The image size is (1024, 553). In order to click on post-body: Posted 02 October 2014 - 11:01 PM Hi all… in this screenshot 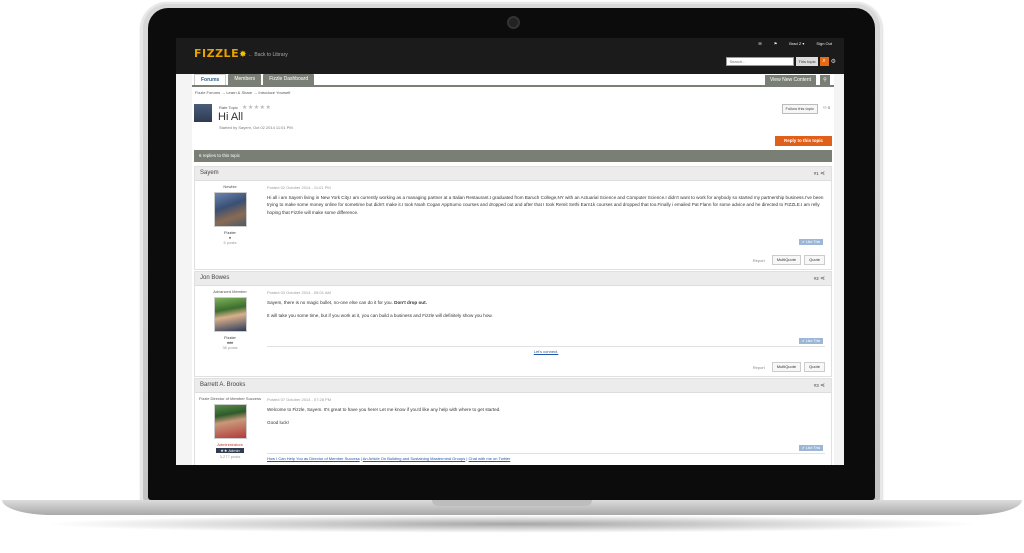, I will do `click(546, 203)`.